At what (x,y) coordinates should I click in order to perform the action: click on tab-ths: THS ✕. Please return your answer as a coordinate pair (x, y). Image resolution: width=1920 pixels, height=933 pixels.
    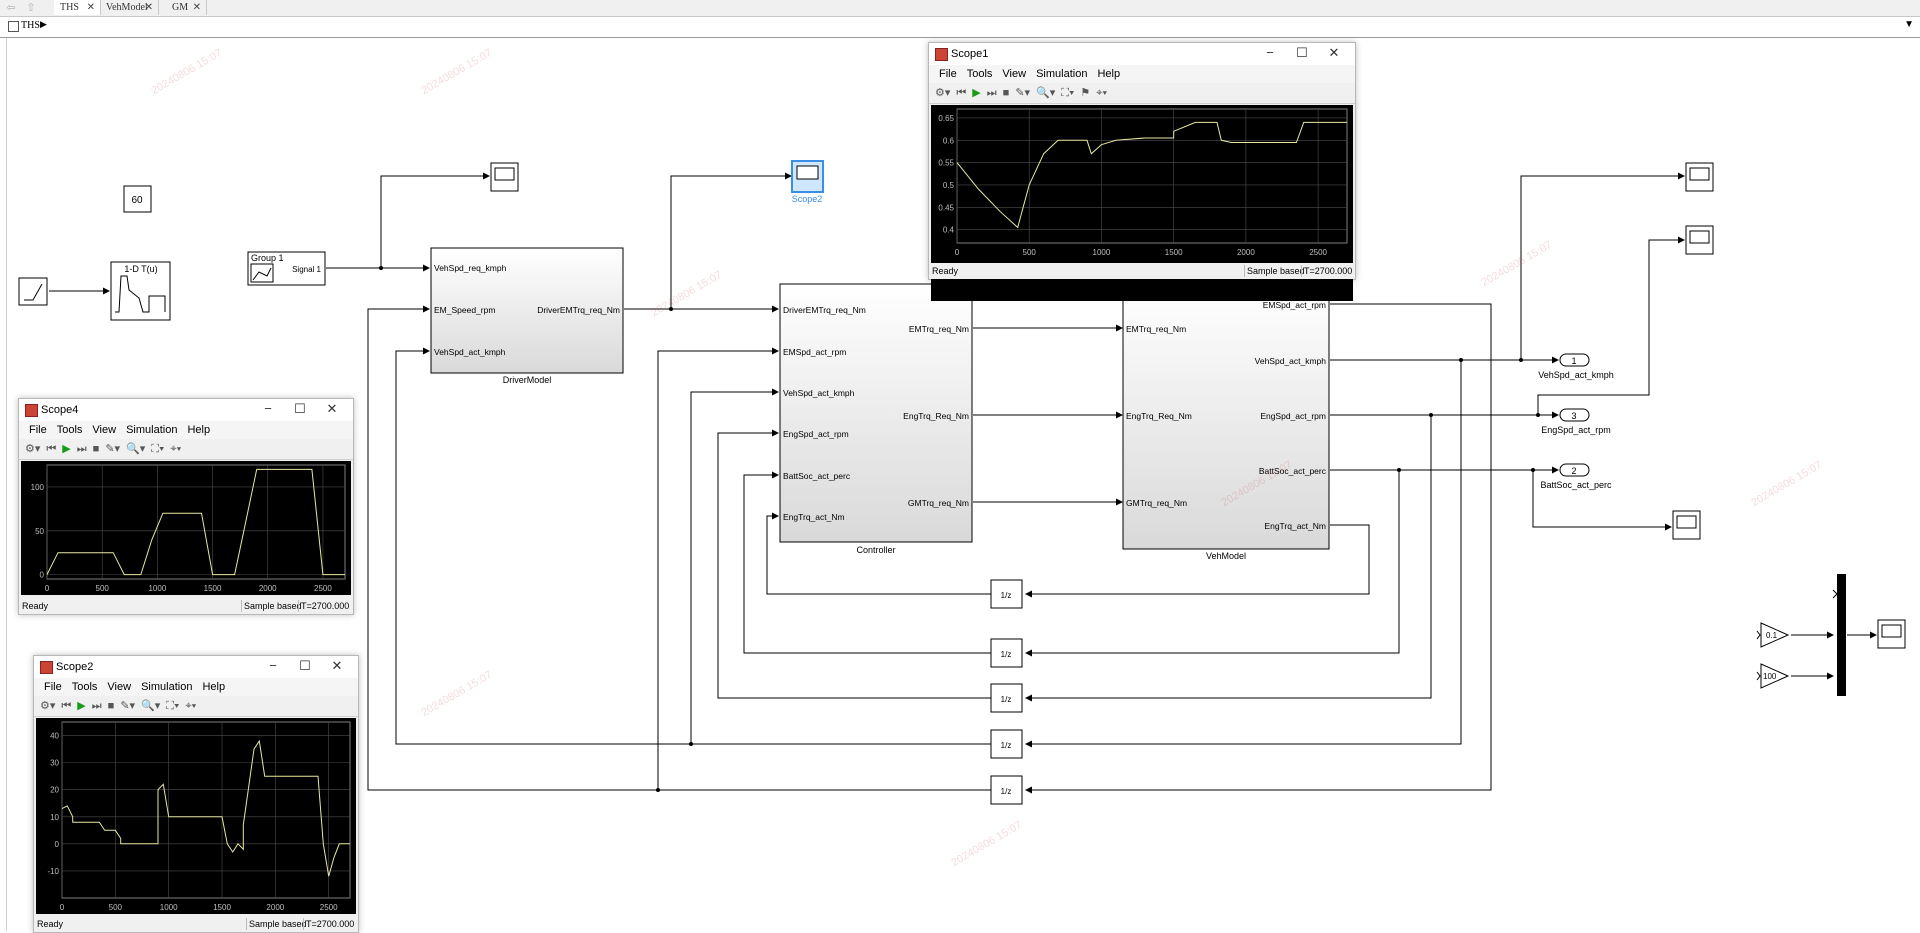
    Looking at the image, I should click on (77, 7).